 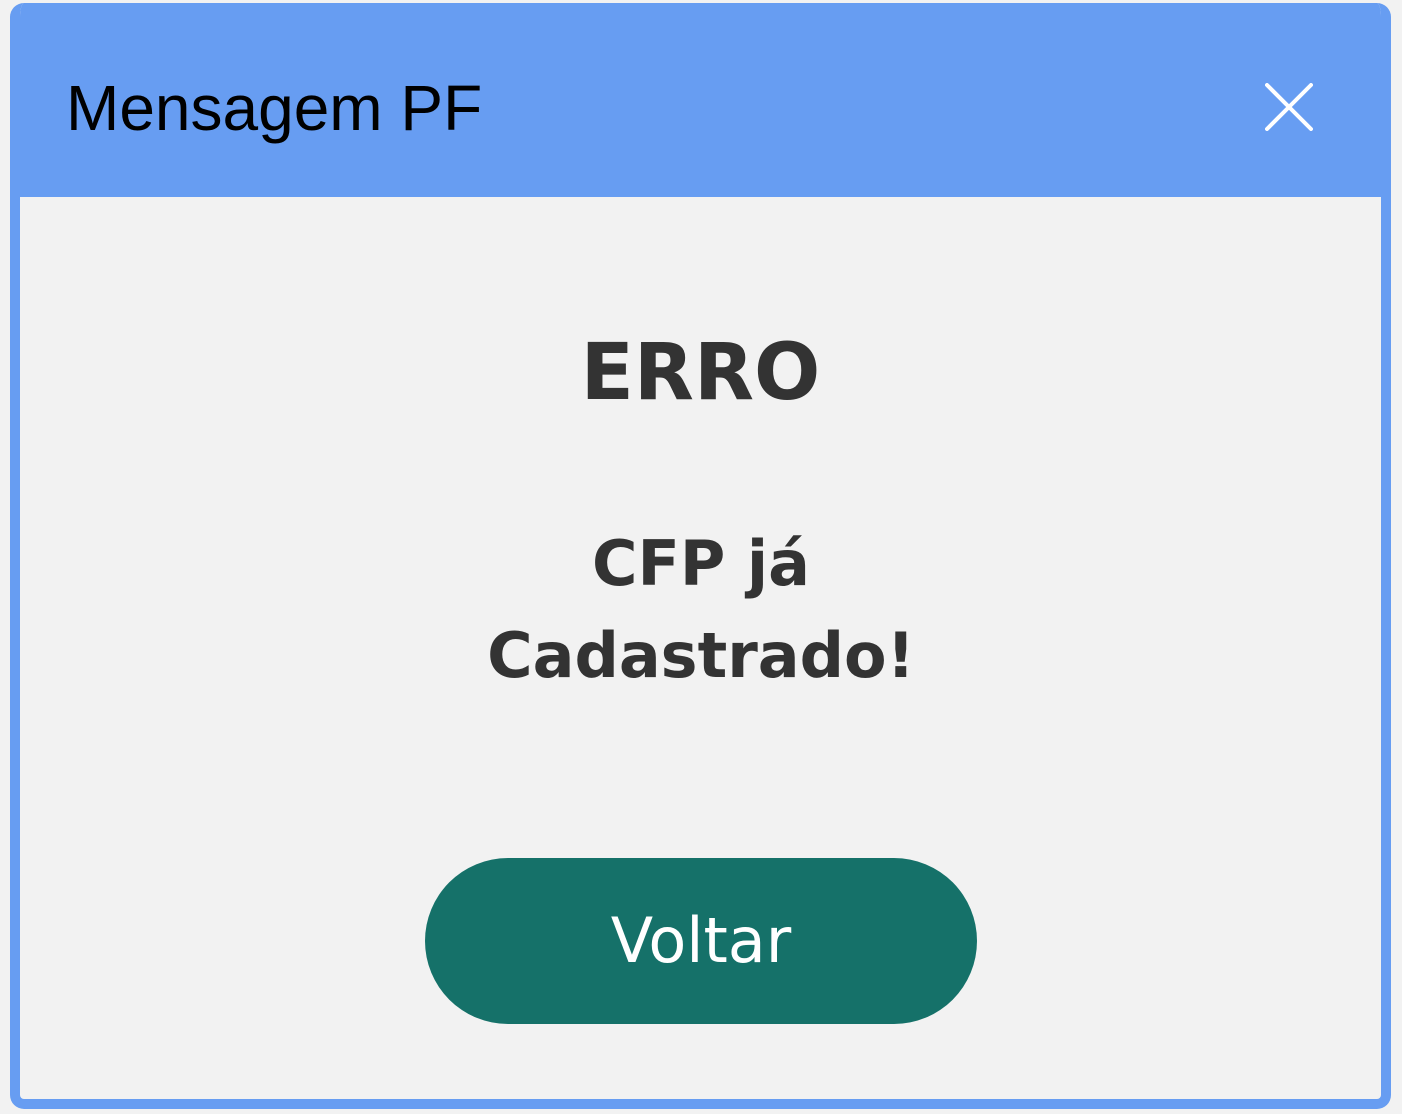 I want to click on dialog-title: Mensagem PF, so click(x=274, y=108).